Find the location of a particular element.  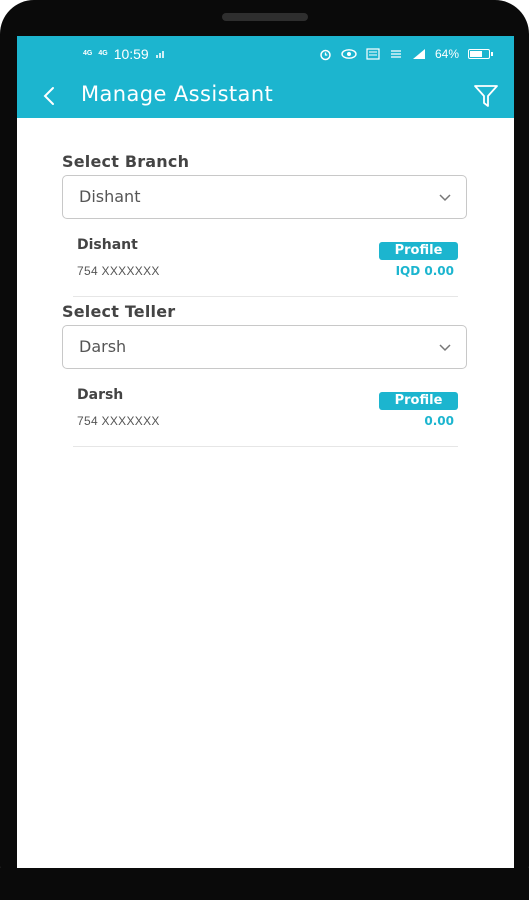

alarm-icon is located at coordinates (325, 54).